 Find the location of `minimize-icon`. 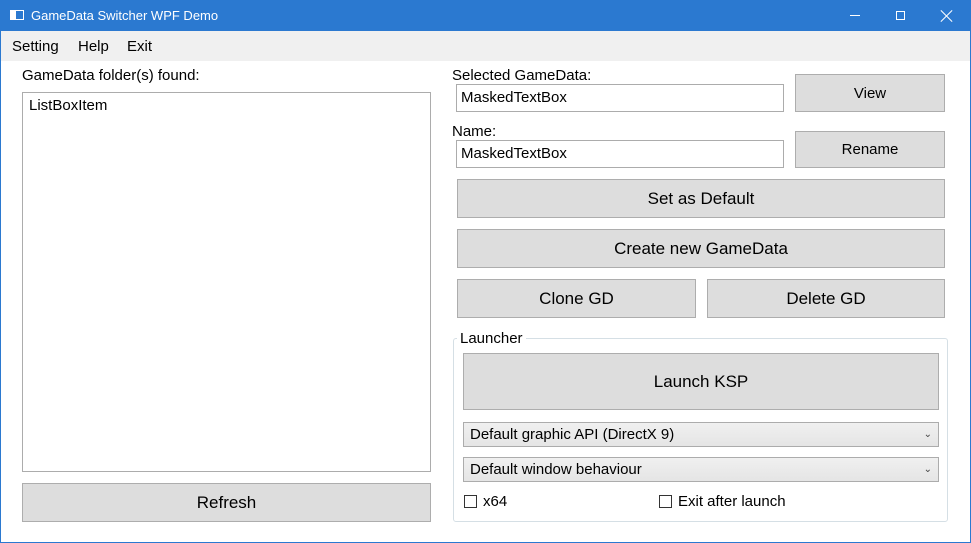

minimize-icon is located at coordinates (855, 15).